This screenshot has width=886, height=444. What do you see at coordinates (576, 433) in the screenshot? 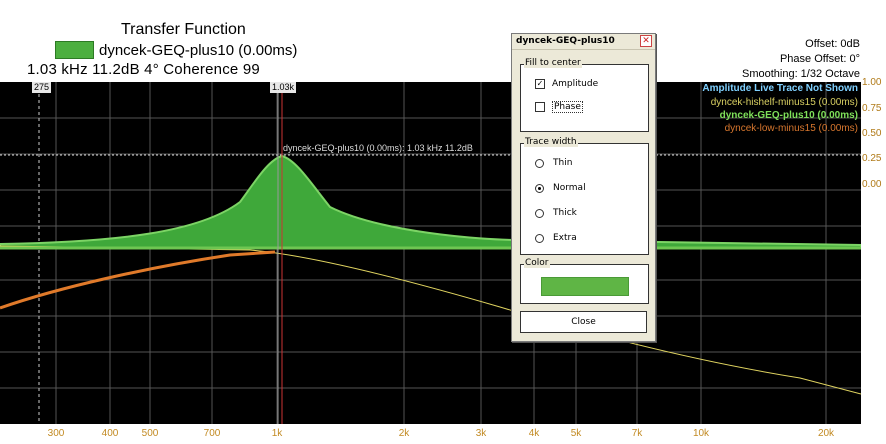
I see `x-tick-label: 5k` at bounding box center [576, 433].